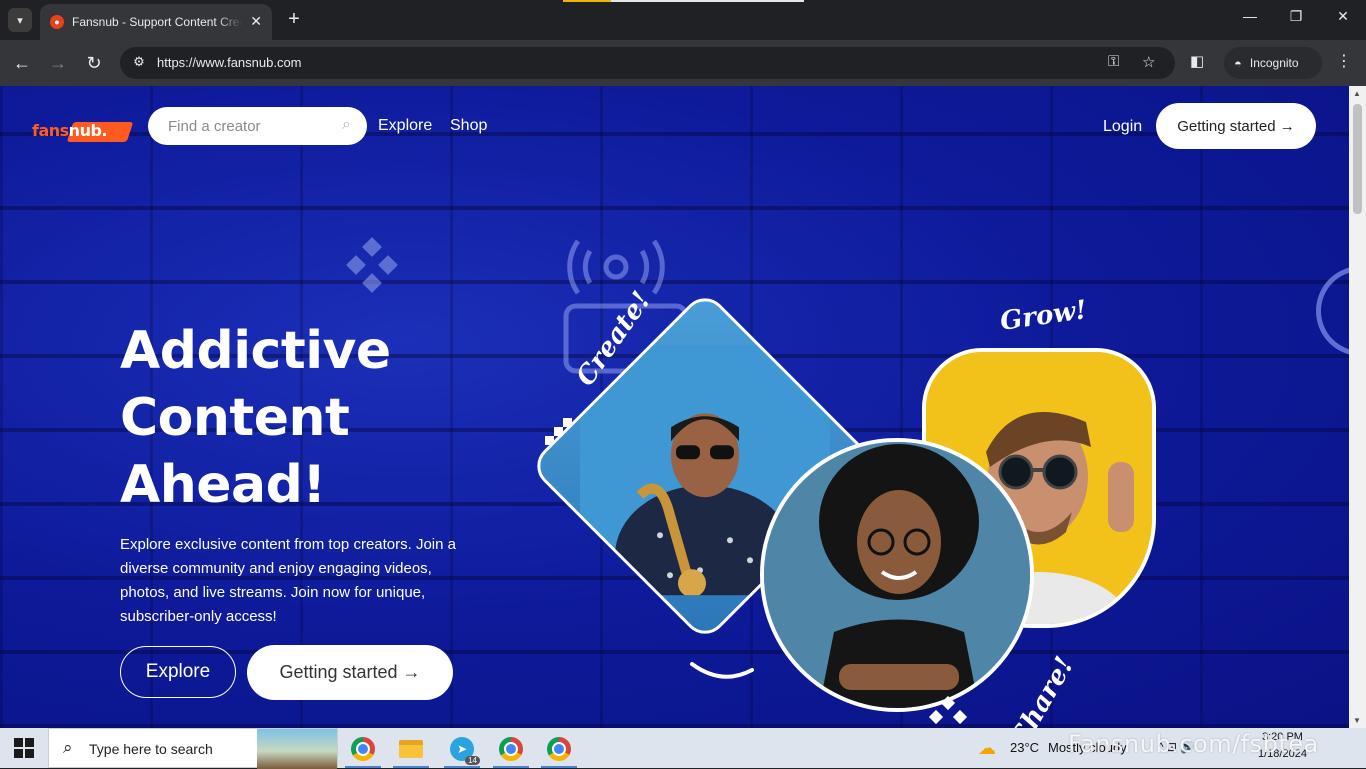 The width and height of the screenshot is (1366, 769). Describe the element at coordinates (1296, 16) in the screenshot. I see `restore-button: ❐` at that location.